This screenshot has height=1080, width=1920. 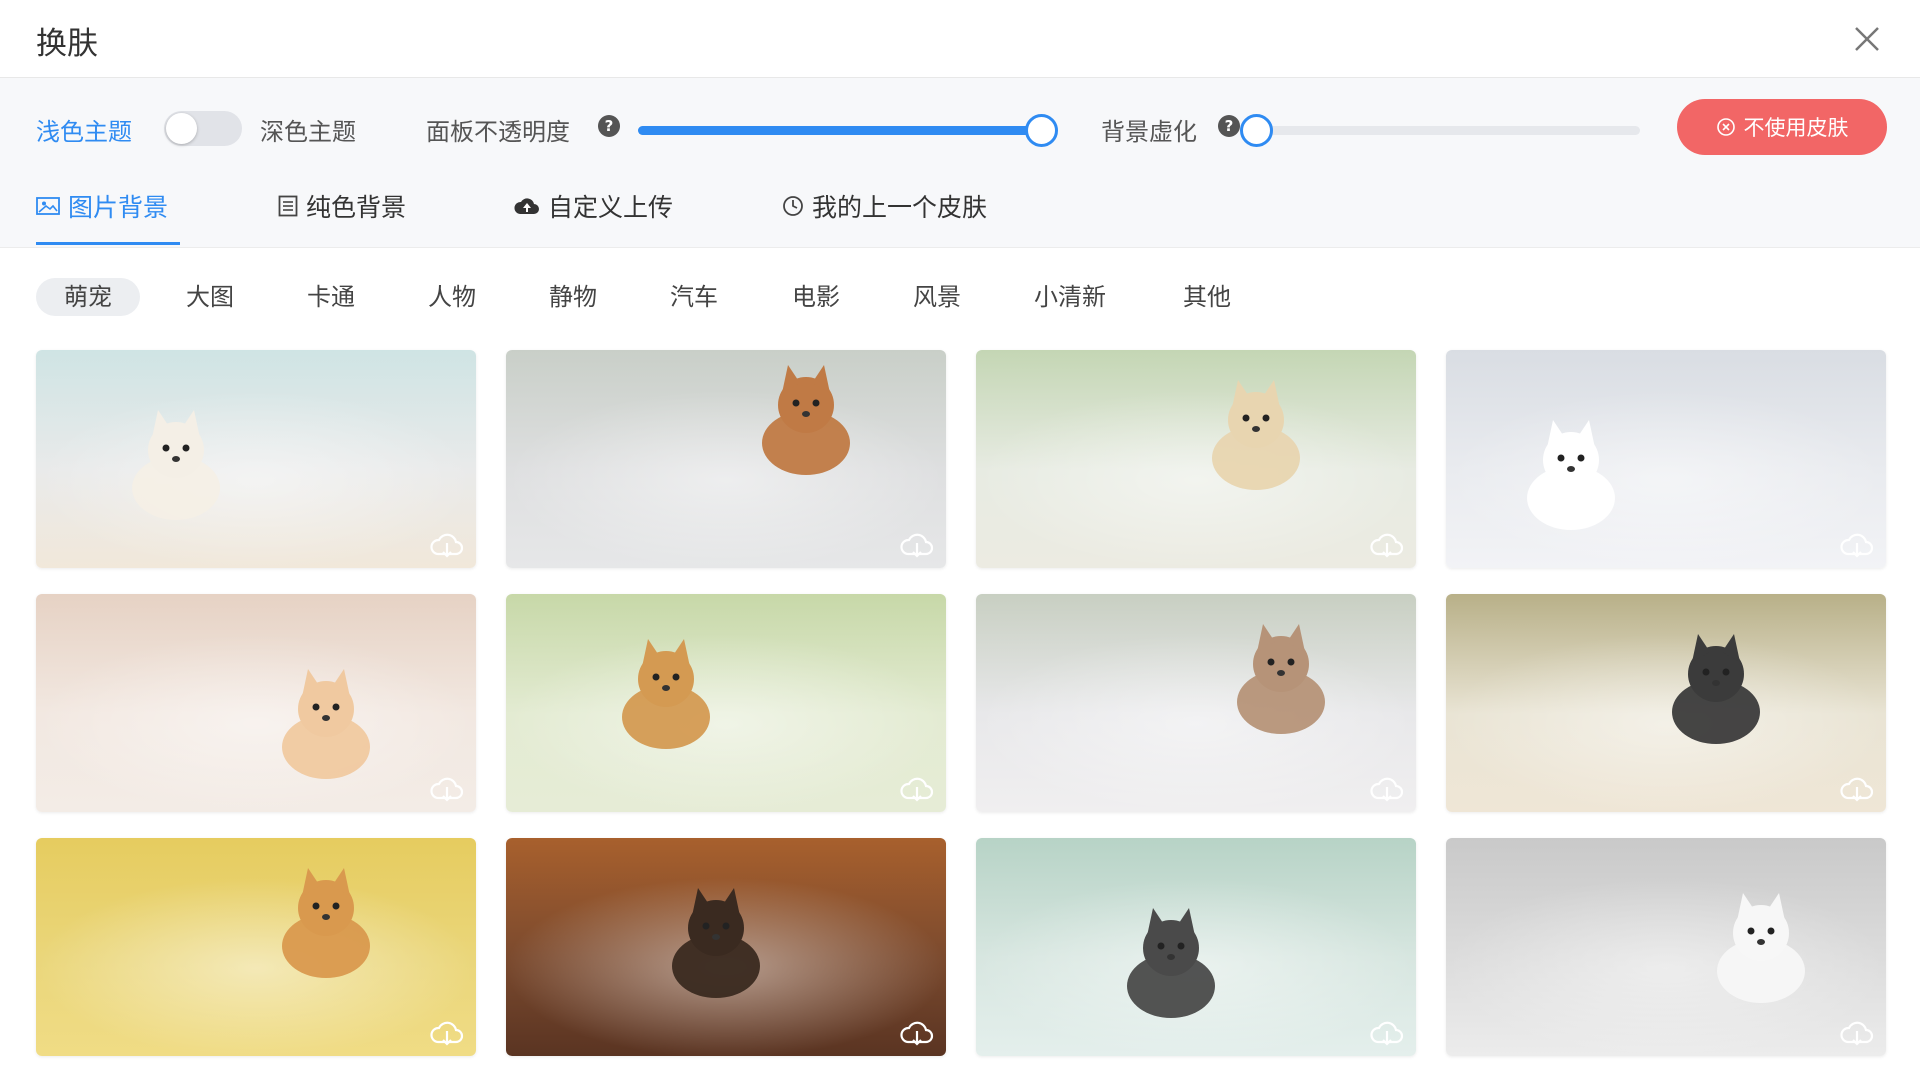 I want to click on opacity-slider, so click(x=848, y=130).